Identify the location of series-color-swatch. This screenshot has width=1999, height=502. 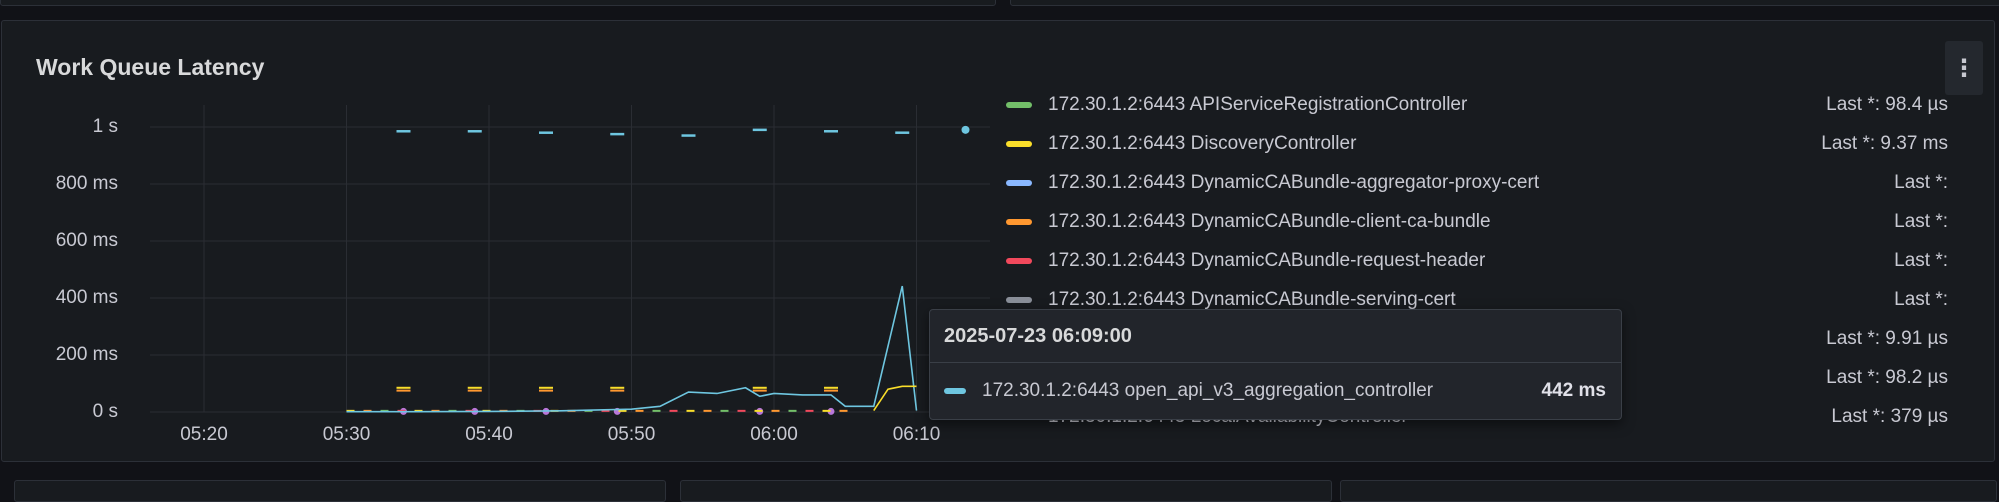
(955, 391).